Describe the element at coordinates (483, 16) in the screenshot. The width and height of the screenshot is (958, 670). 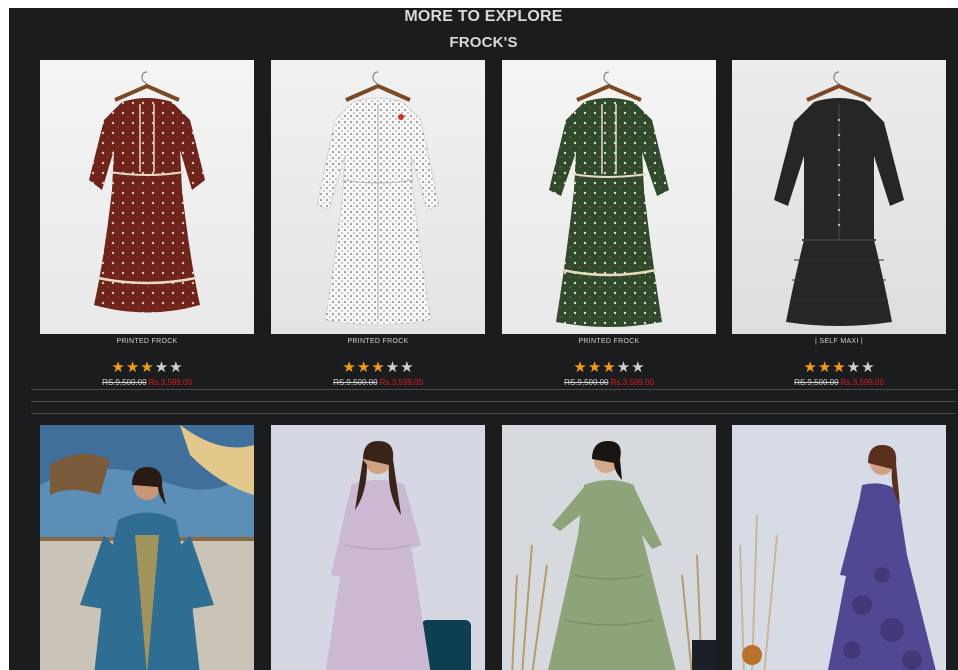
I see `section-title: MORE TO EXPLORE` at that location.